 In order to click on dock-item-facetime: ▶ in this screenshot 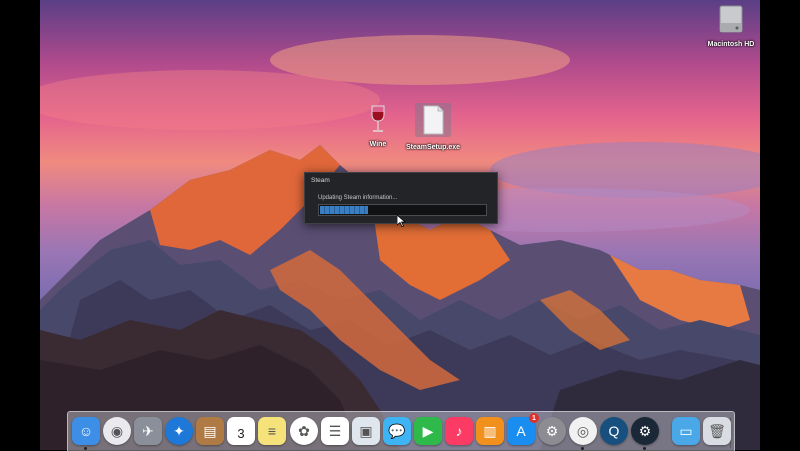, I will do `click(428, 431)`.